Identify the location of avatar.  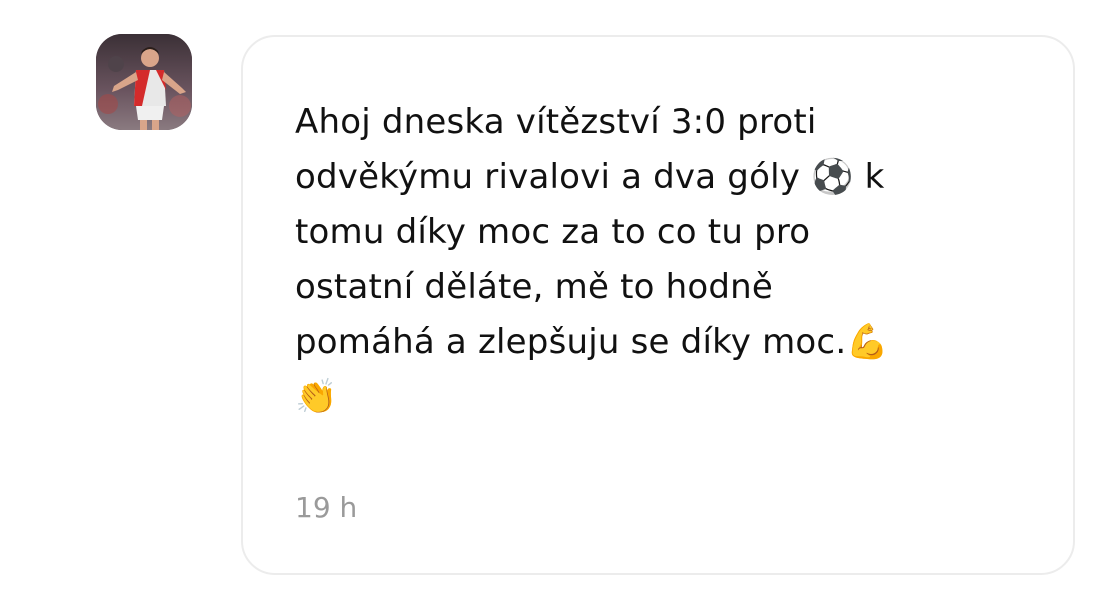
(144, 82).